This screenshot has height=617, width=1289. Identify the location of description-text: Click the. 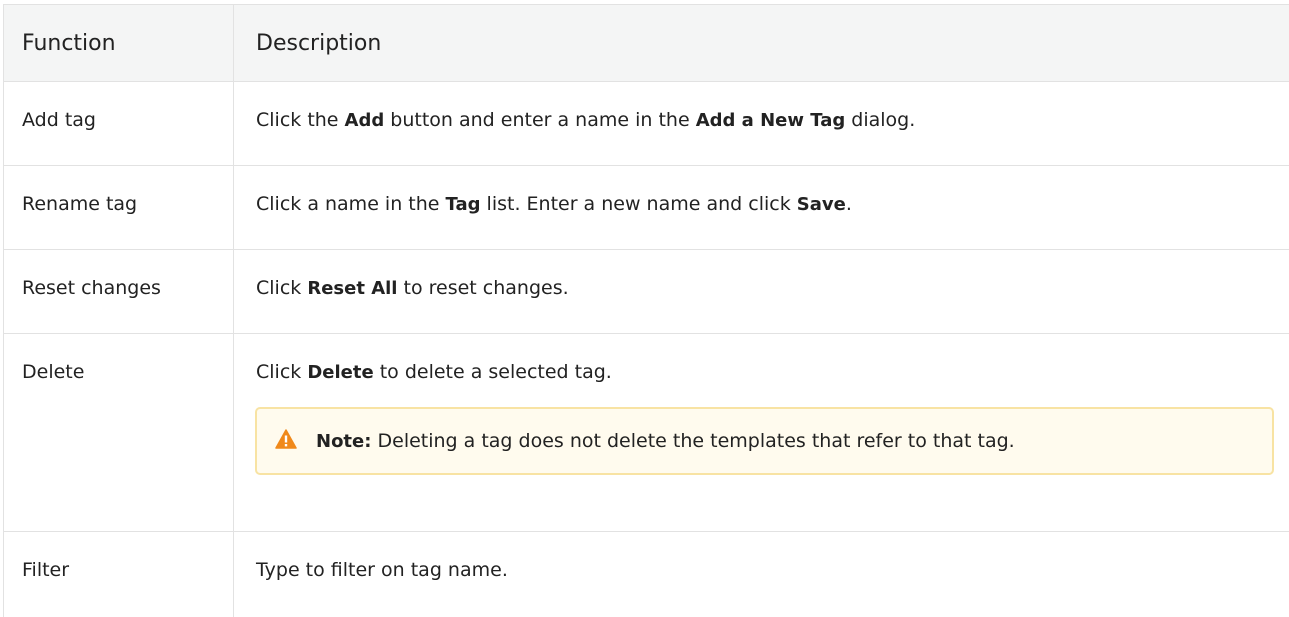
(300, 120).